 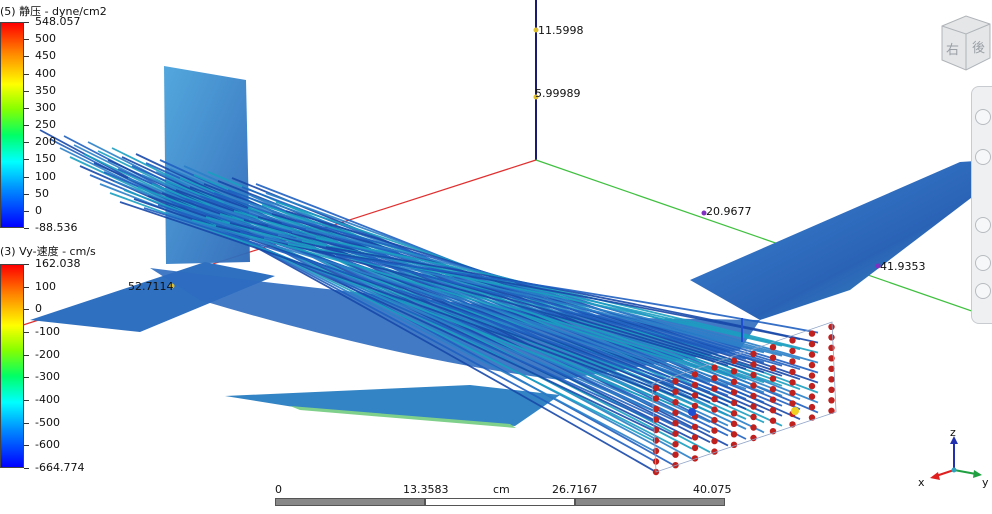 What do you see at coordinates (60, 467) in the screenshot?
I see `legend-velocity-tick-label: -664.774` at bounding box center [60, 467].